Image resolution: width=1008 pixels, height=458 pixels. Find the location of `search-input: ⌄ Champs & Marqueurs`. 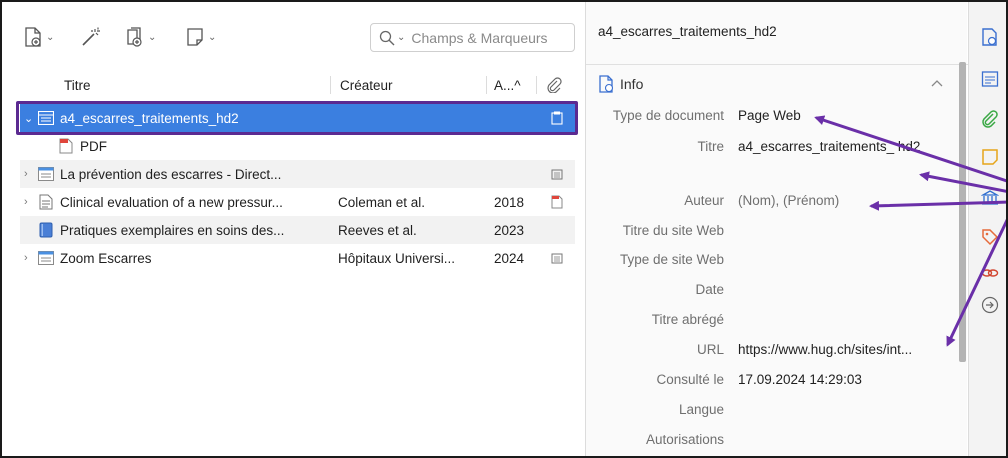

search-input: ⌄ Champs & Marqueurs is located at coordinates (472, 37).